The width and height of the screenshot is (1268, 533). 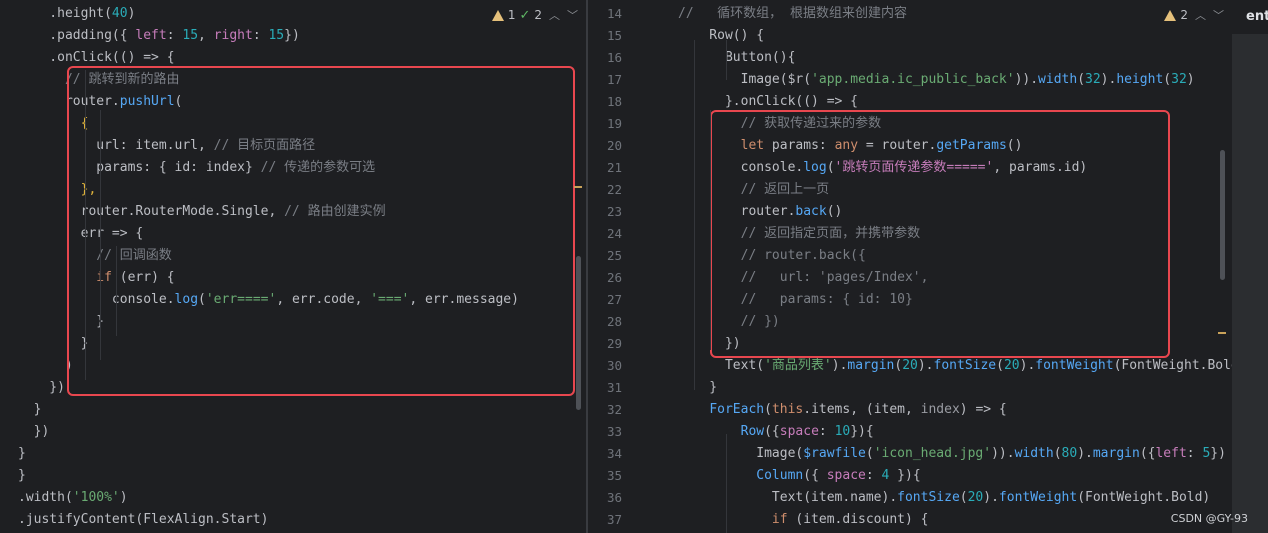 What do you see at coordinates (862, 431) in the screenshot?
I see `code-token: }){` at bounding box center [862, 431].